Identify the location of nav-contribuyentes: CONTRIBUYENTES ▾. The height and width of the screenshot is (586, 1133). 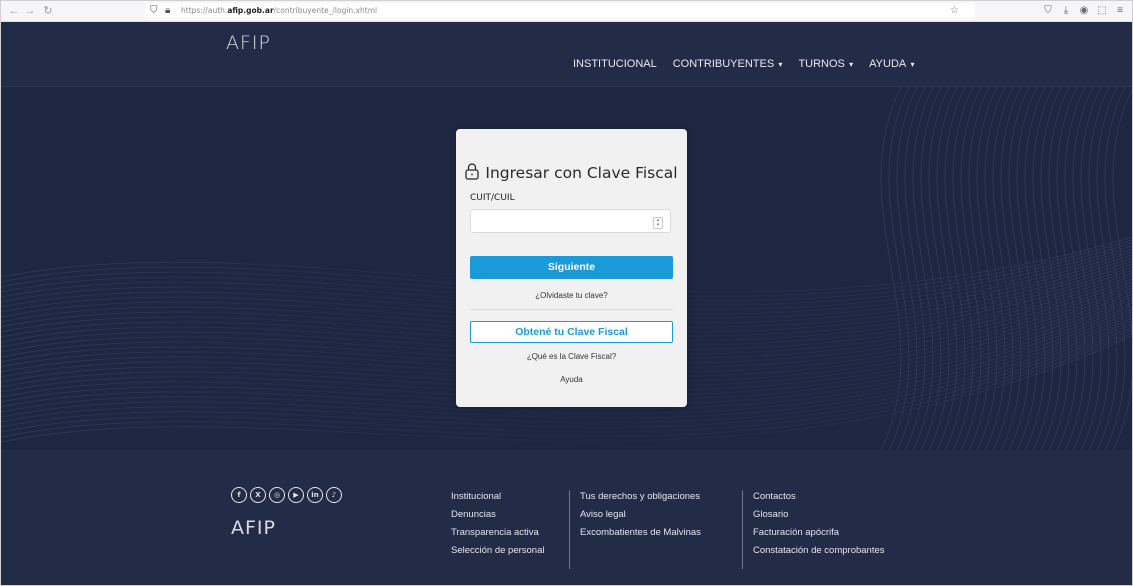
(728, 64).